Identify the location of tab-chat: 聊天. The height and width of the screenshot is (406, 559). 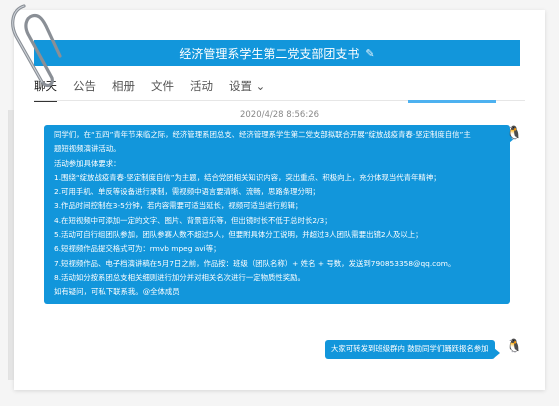
(45, 90).